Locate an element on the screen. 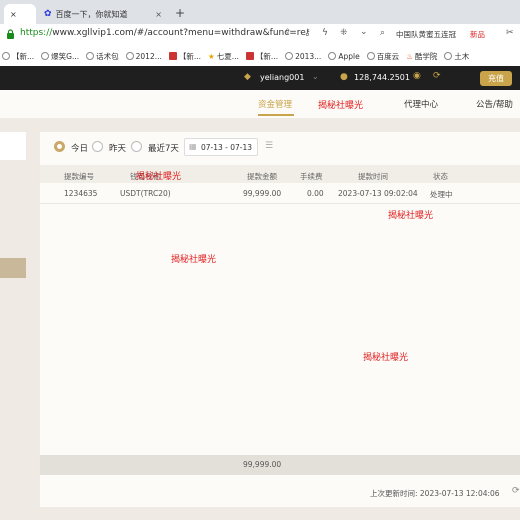 The width and height of the screenshot is (520, 520). radio-yesterday is located at coordinates (97, 147).